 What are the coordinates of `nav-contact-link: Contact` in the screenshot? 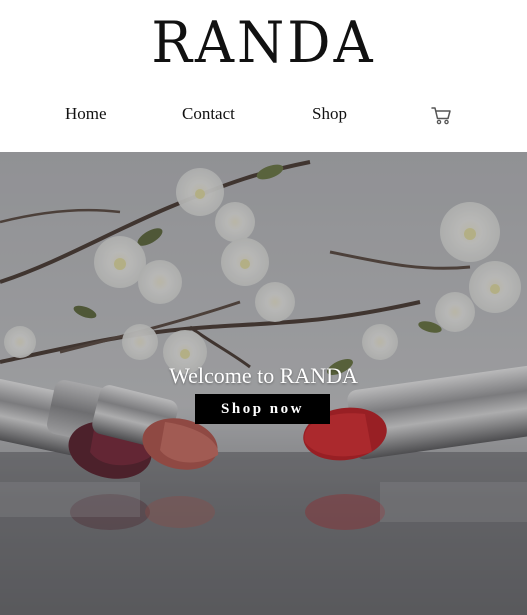 It's located at (208, 114).